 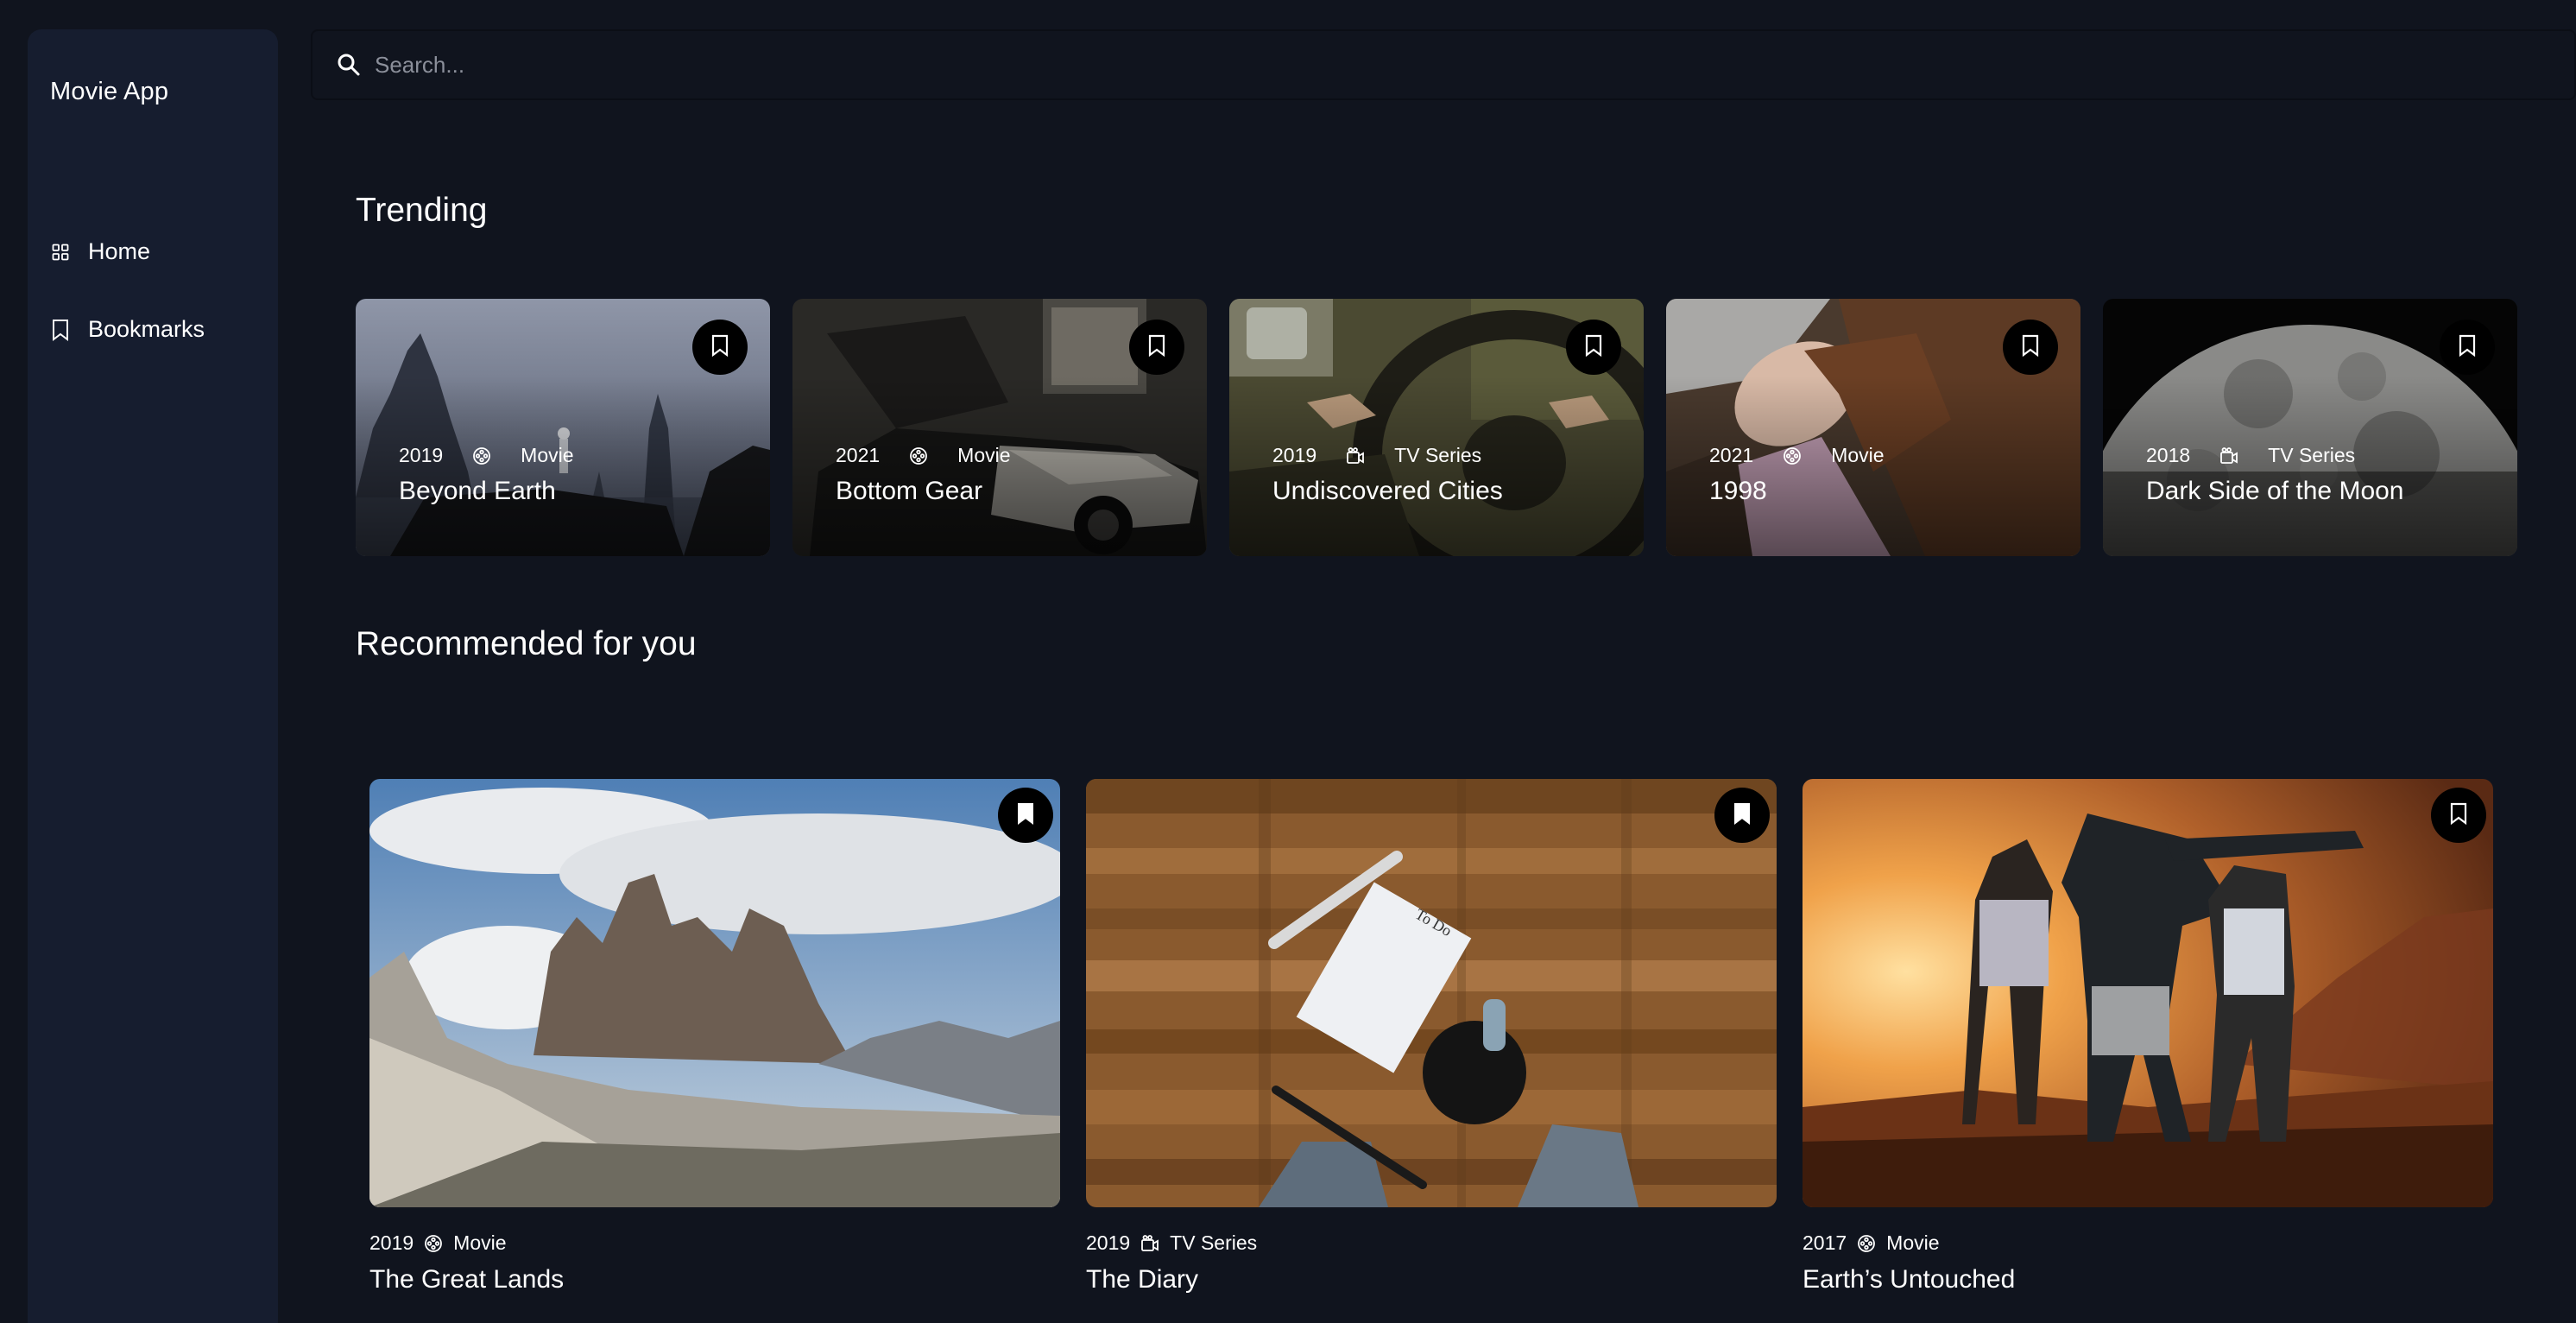 What do you see at coordinates (1909, 1279) in the screenshot?
I see `card-title: Earth’s Untouched` at bounding box center [1909, 1279].